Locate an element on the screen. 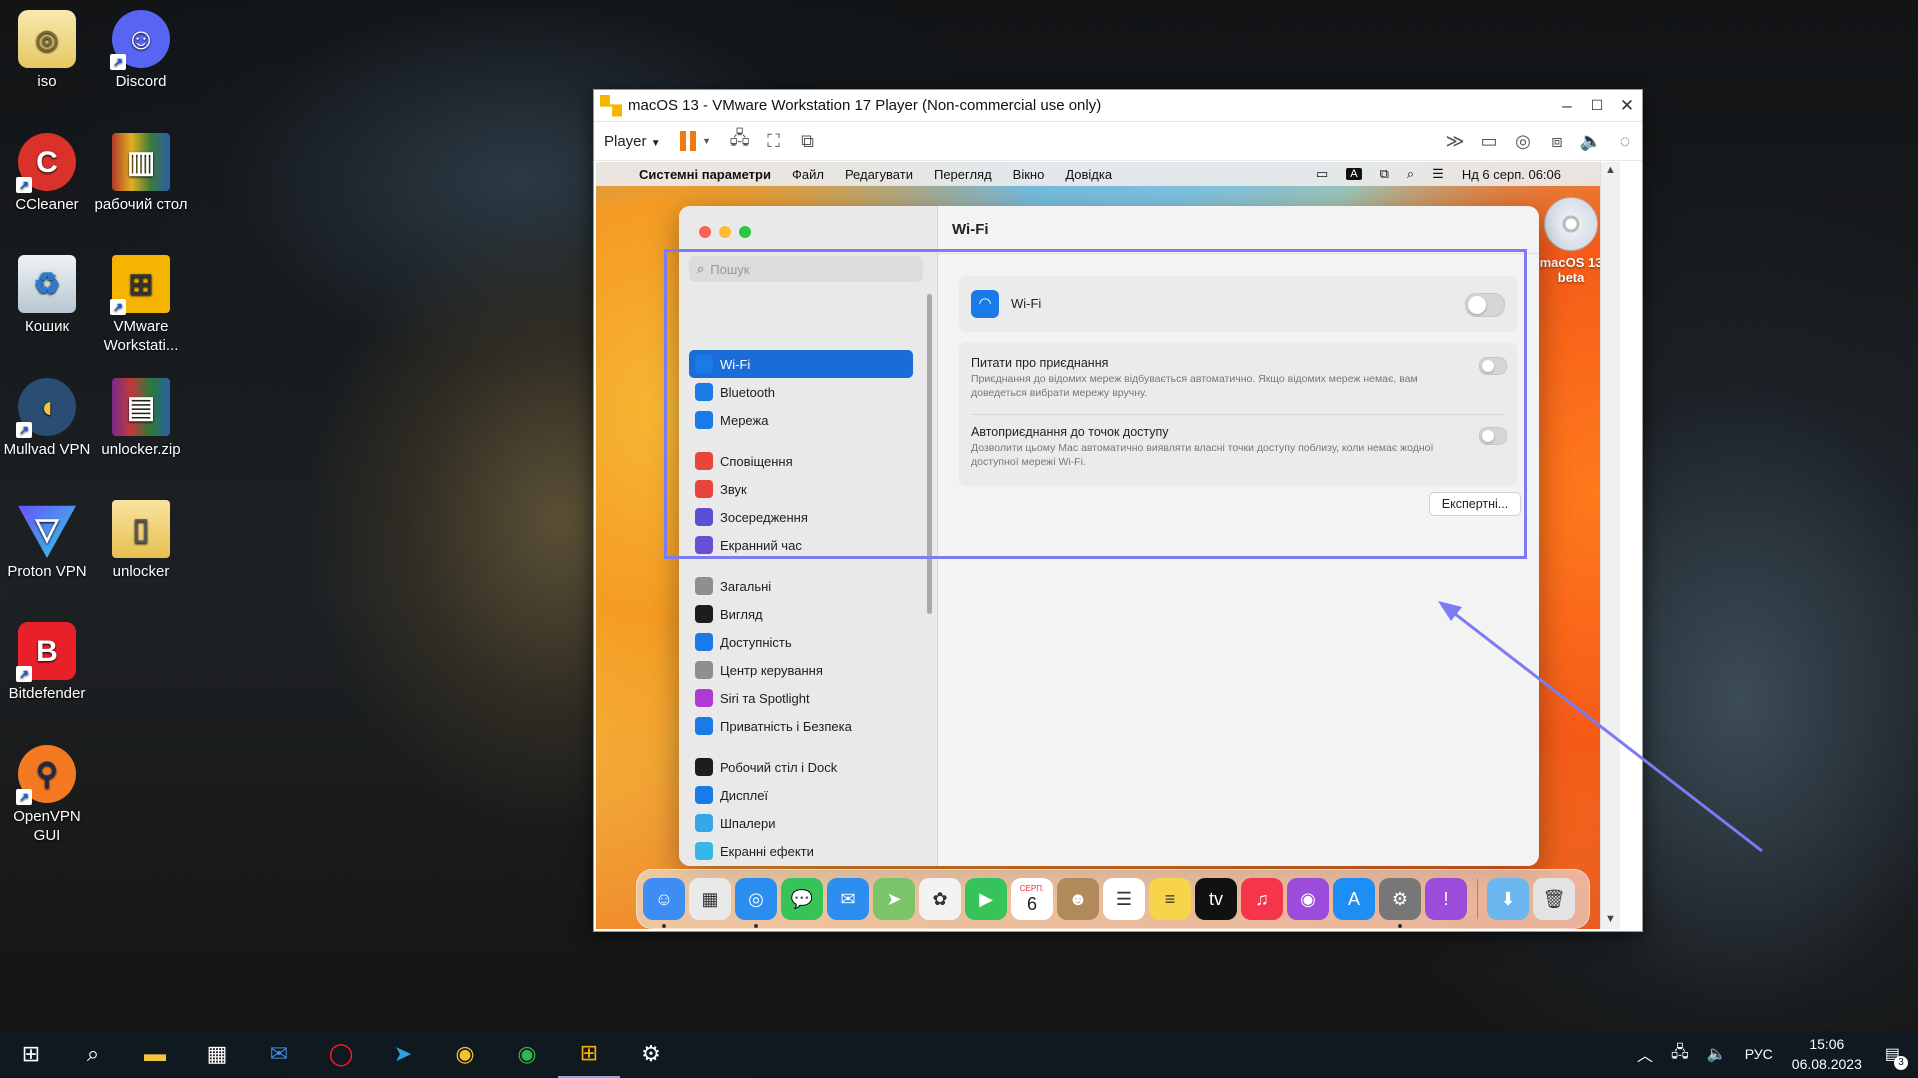  sidebar-item: Wi-Fi is located at coordinates (801, 364).